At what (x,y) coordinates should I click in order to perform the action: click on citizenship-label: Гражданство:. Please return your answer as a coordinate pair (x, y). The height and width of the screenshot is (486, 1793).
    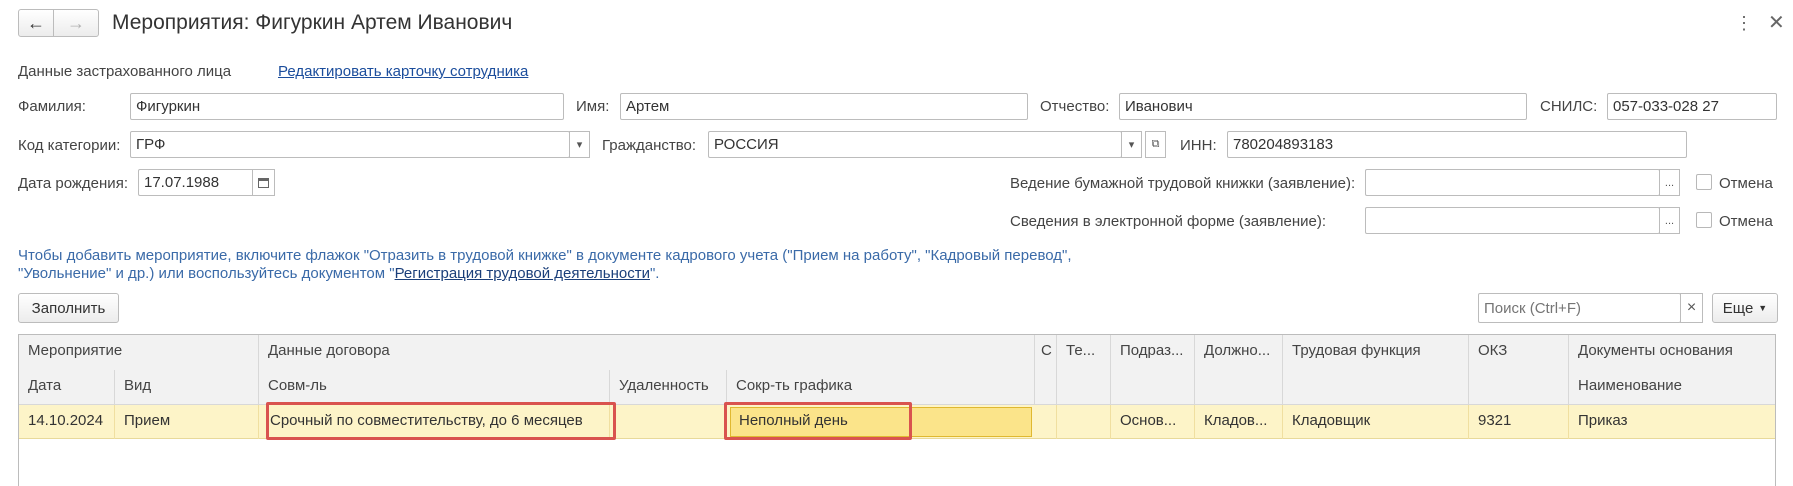
    Looking at the image, I should click on (649, 145).